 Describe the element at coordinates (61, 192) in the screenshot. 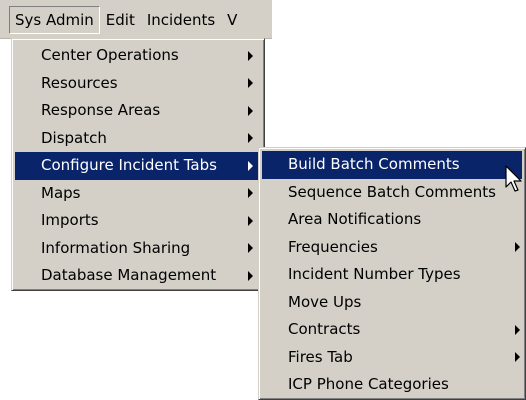

I see `menu-item-label: Maps` at that location.